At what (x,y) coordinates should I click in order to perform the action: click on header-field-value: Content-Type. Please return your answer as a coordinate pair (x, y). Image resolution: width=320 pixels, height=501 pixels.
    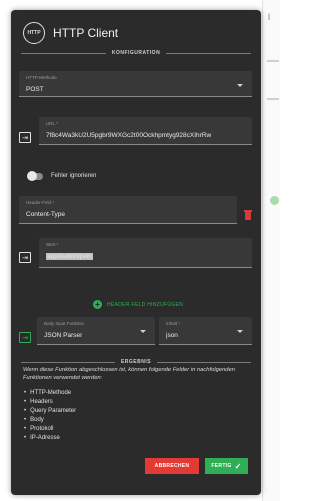
    Looking at the image, I should click on (46, 214).